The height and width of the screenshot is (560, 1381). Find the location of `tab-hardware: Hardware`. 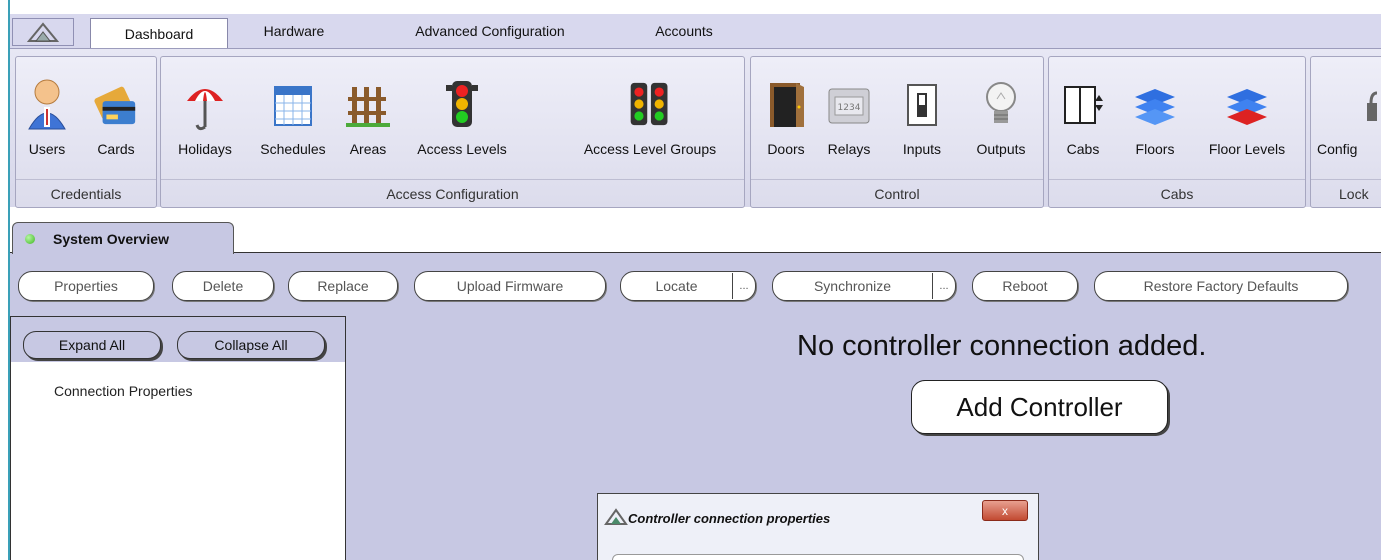

tab-hardware: Hardware is located at coordinates (294, 31).